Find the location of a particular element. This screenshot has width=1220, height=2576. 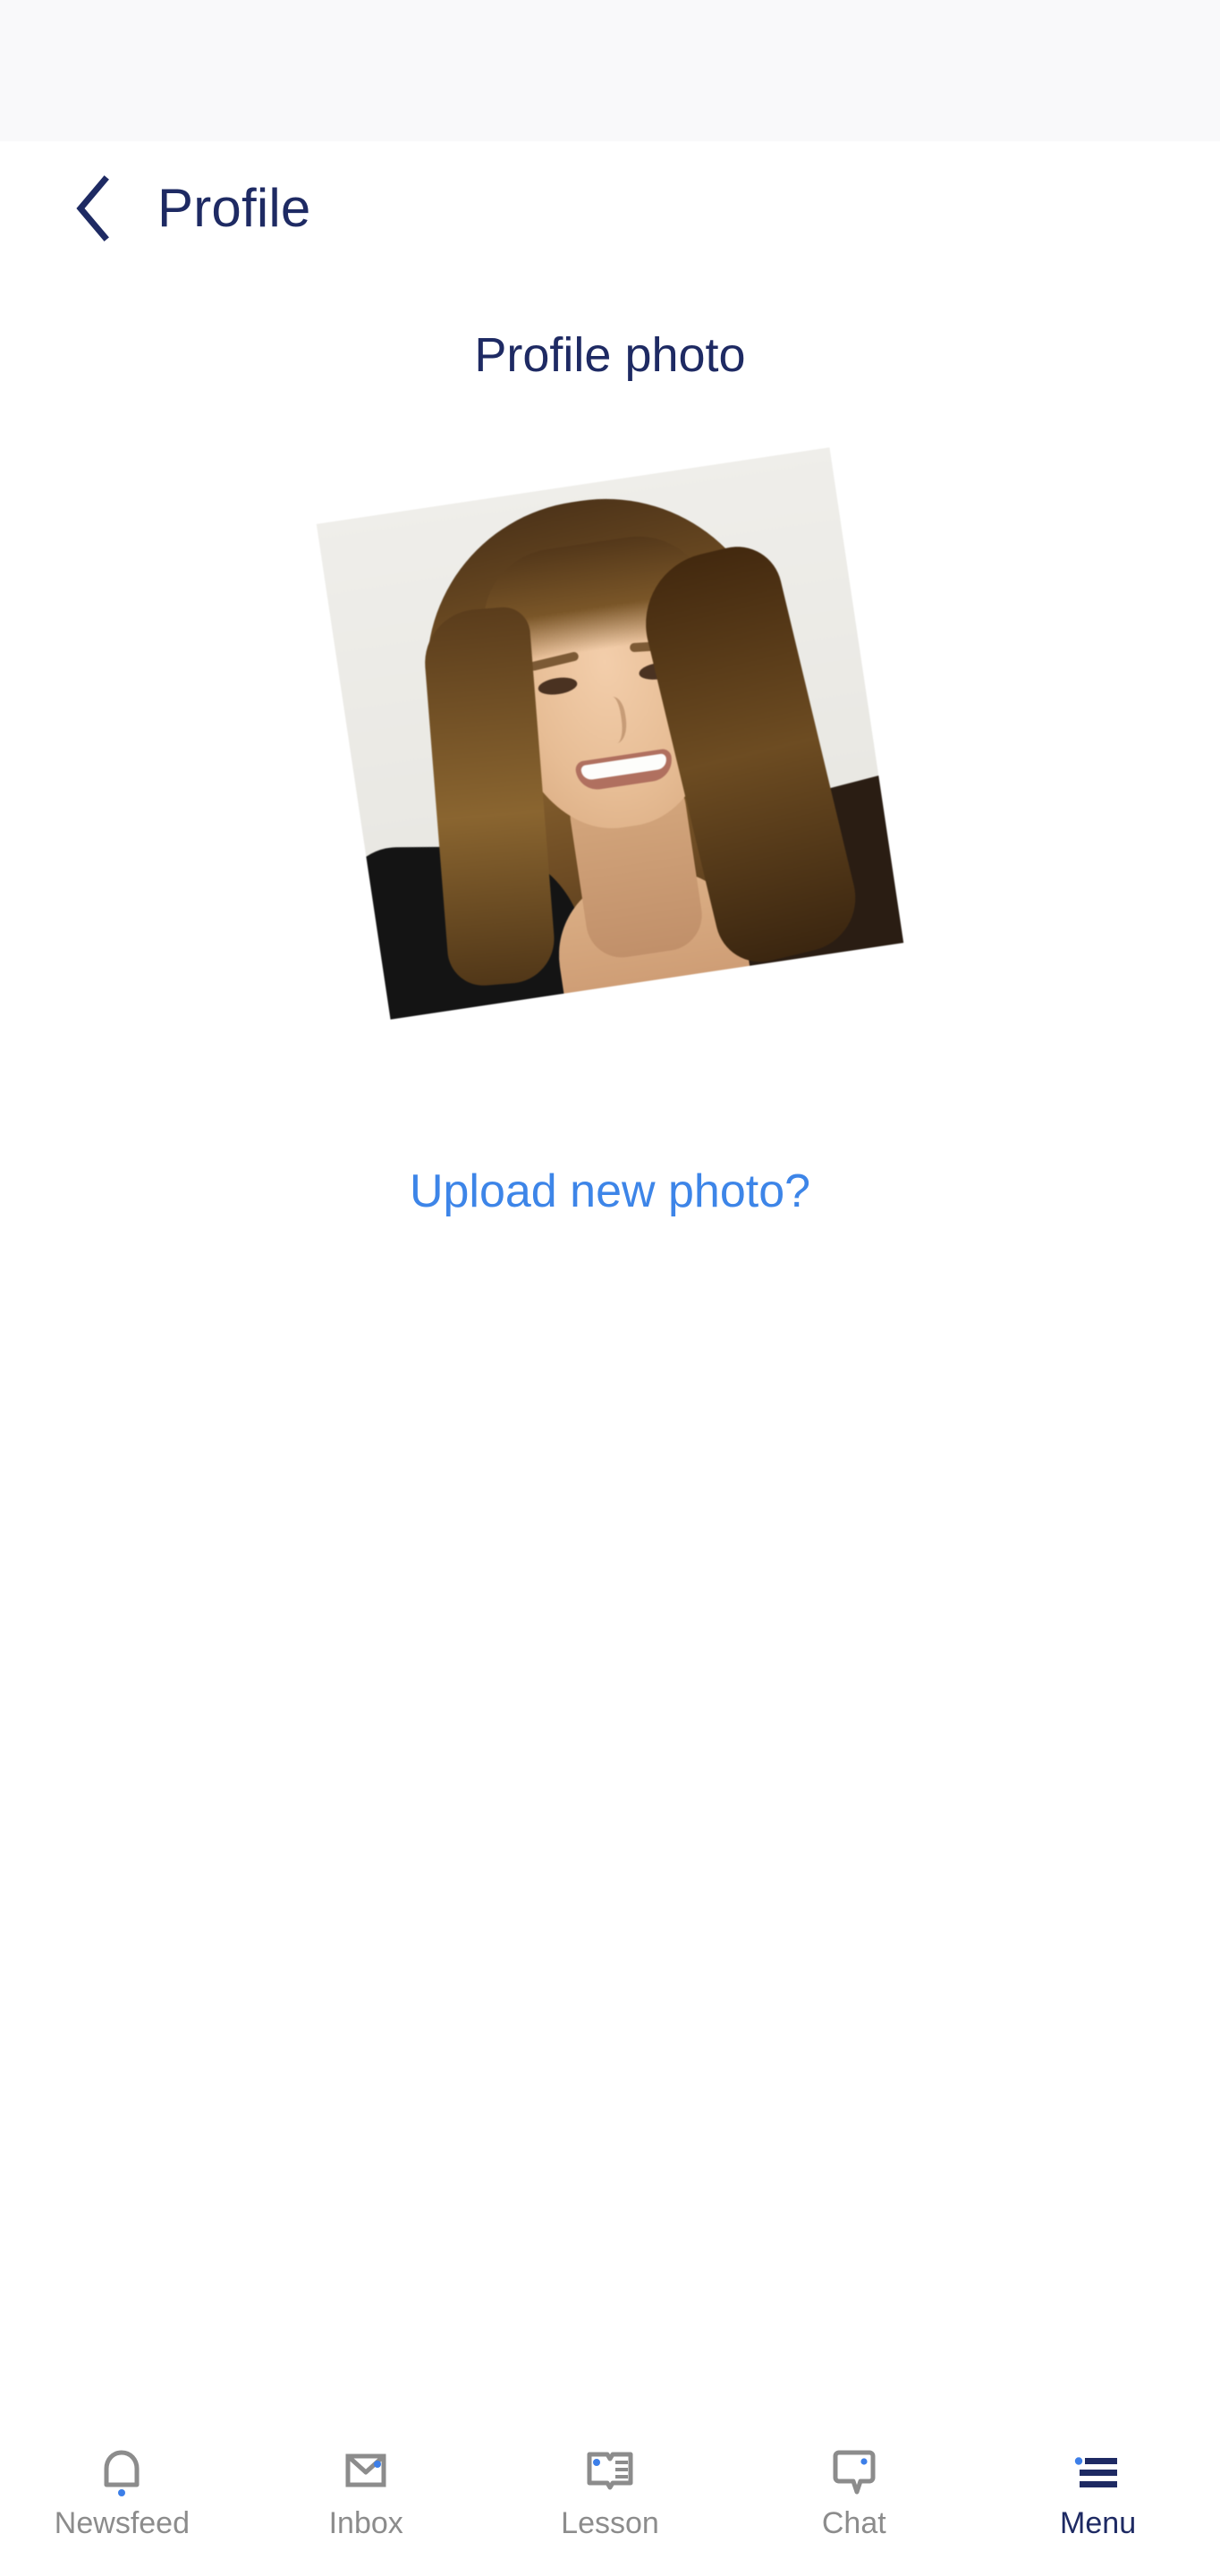

nav-label-inbox: Inbox is located at coordinates (366, 2523).